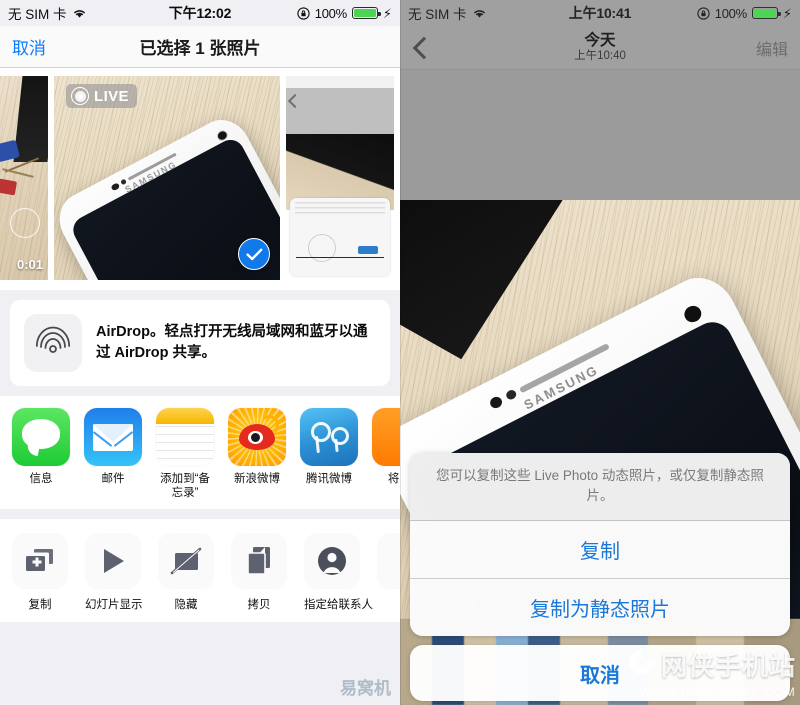 The width and height of the screenshot is (800, 705). I want to click on share-app-label: 信息, so click(41, 479).